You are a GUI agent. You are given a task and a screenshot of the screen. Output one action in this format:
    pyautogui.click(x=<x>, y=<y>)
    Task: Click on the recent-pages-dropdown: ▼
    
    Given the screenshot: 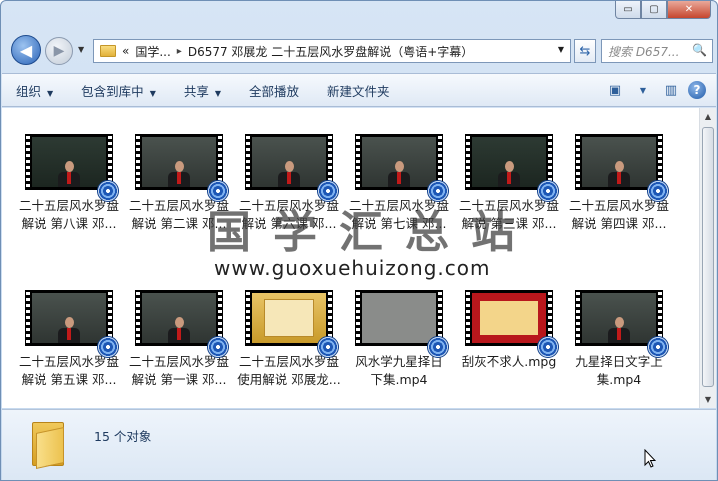 What is the action you would take?
    pyautogui.click(x=81, y=49)
    